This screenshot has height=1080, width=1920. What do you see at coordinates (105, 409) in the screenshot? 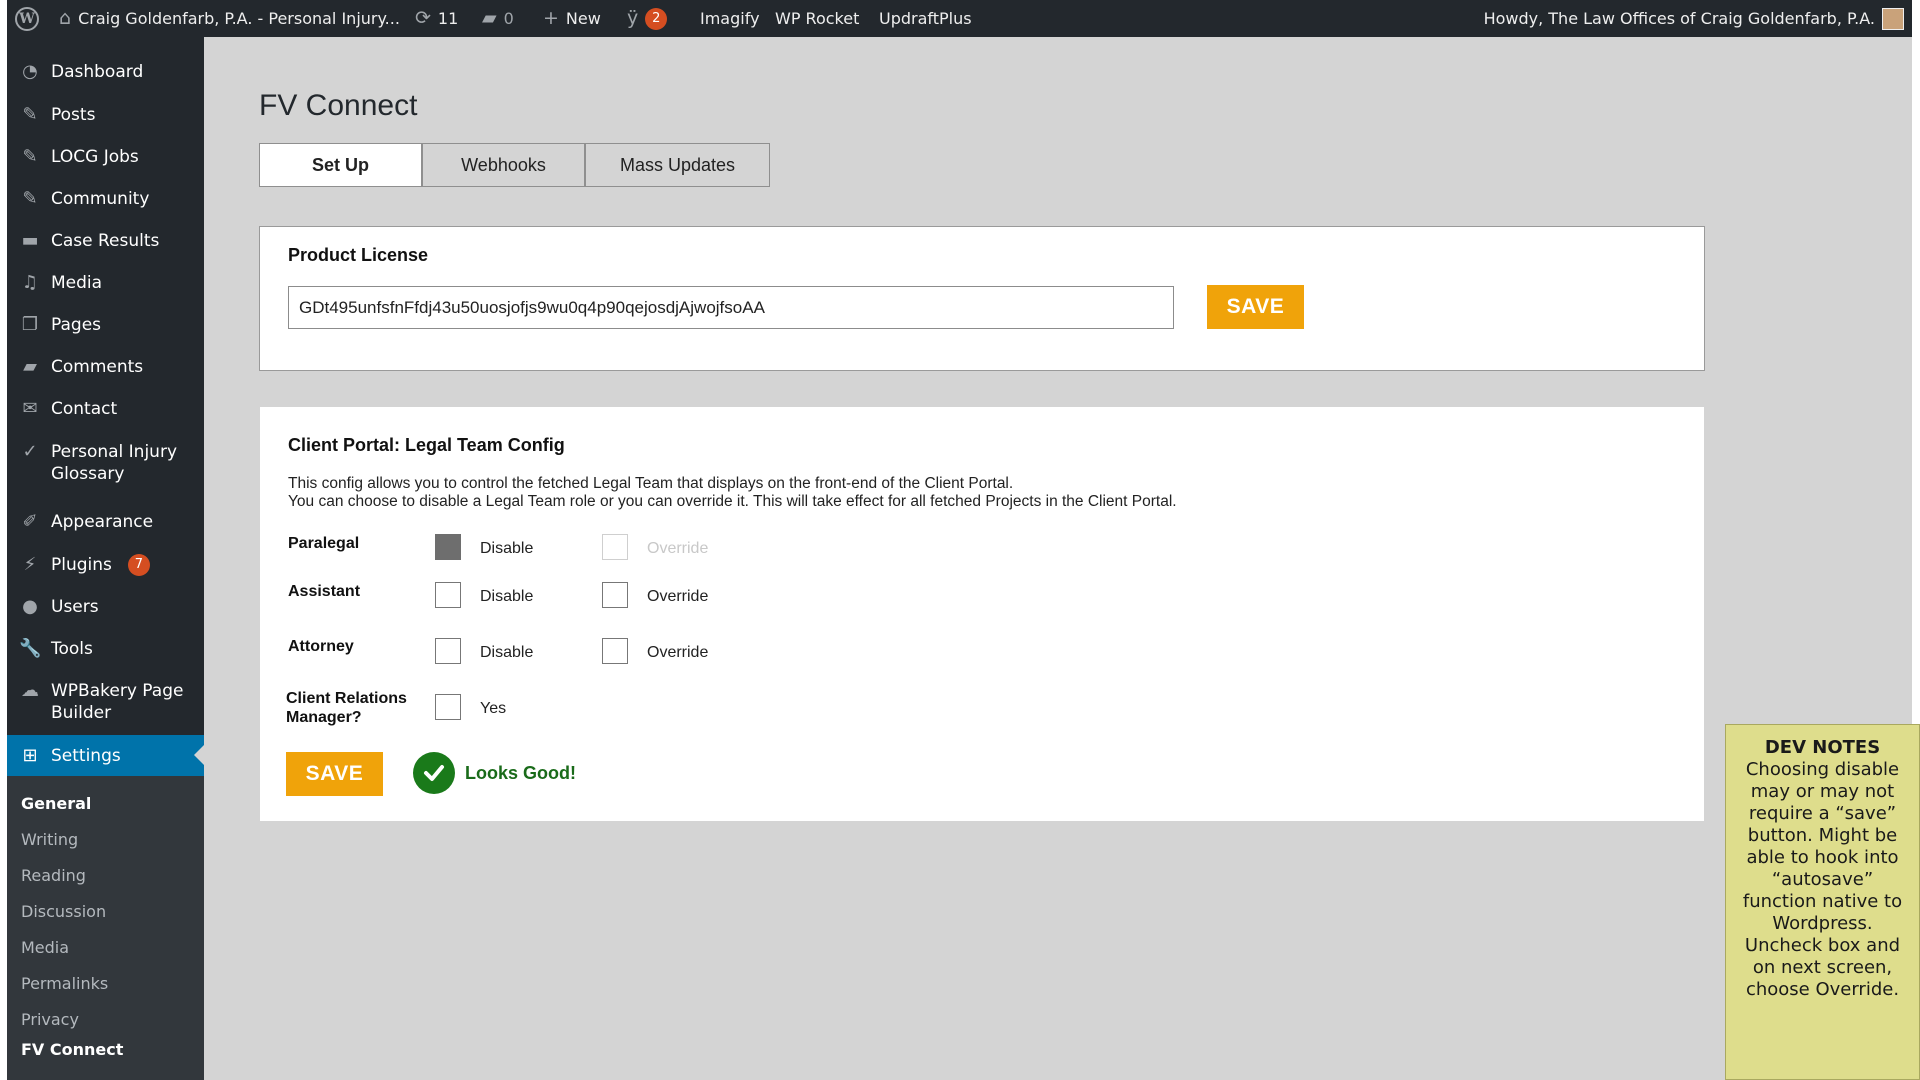
I see `sidebar-item-contact: ✉ Contact` at bounding box center [105, 409].